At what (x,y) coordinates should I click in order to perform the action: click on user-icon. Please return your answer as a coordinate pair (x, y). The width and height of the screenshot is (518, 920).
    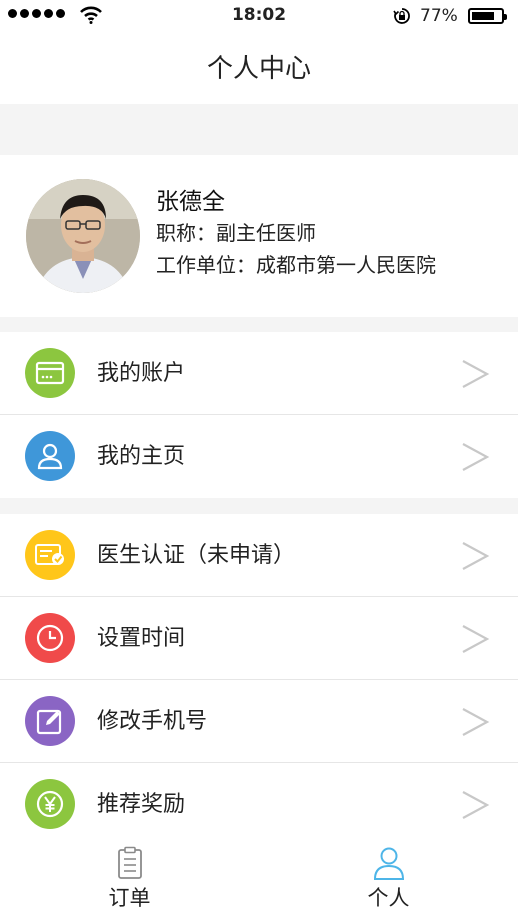
    Looking at the image, I should click on (50, 456).